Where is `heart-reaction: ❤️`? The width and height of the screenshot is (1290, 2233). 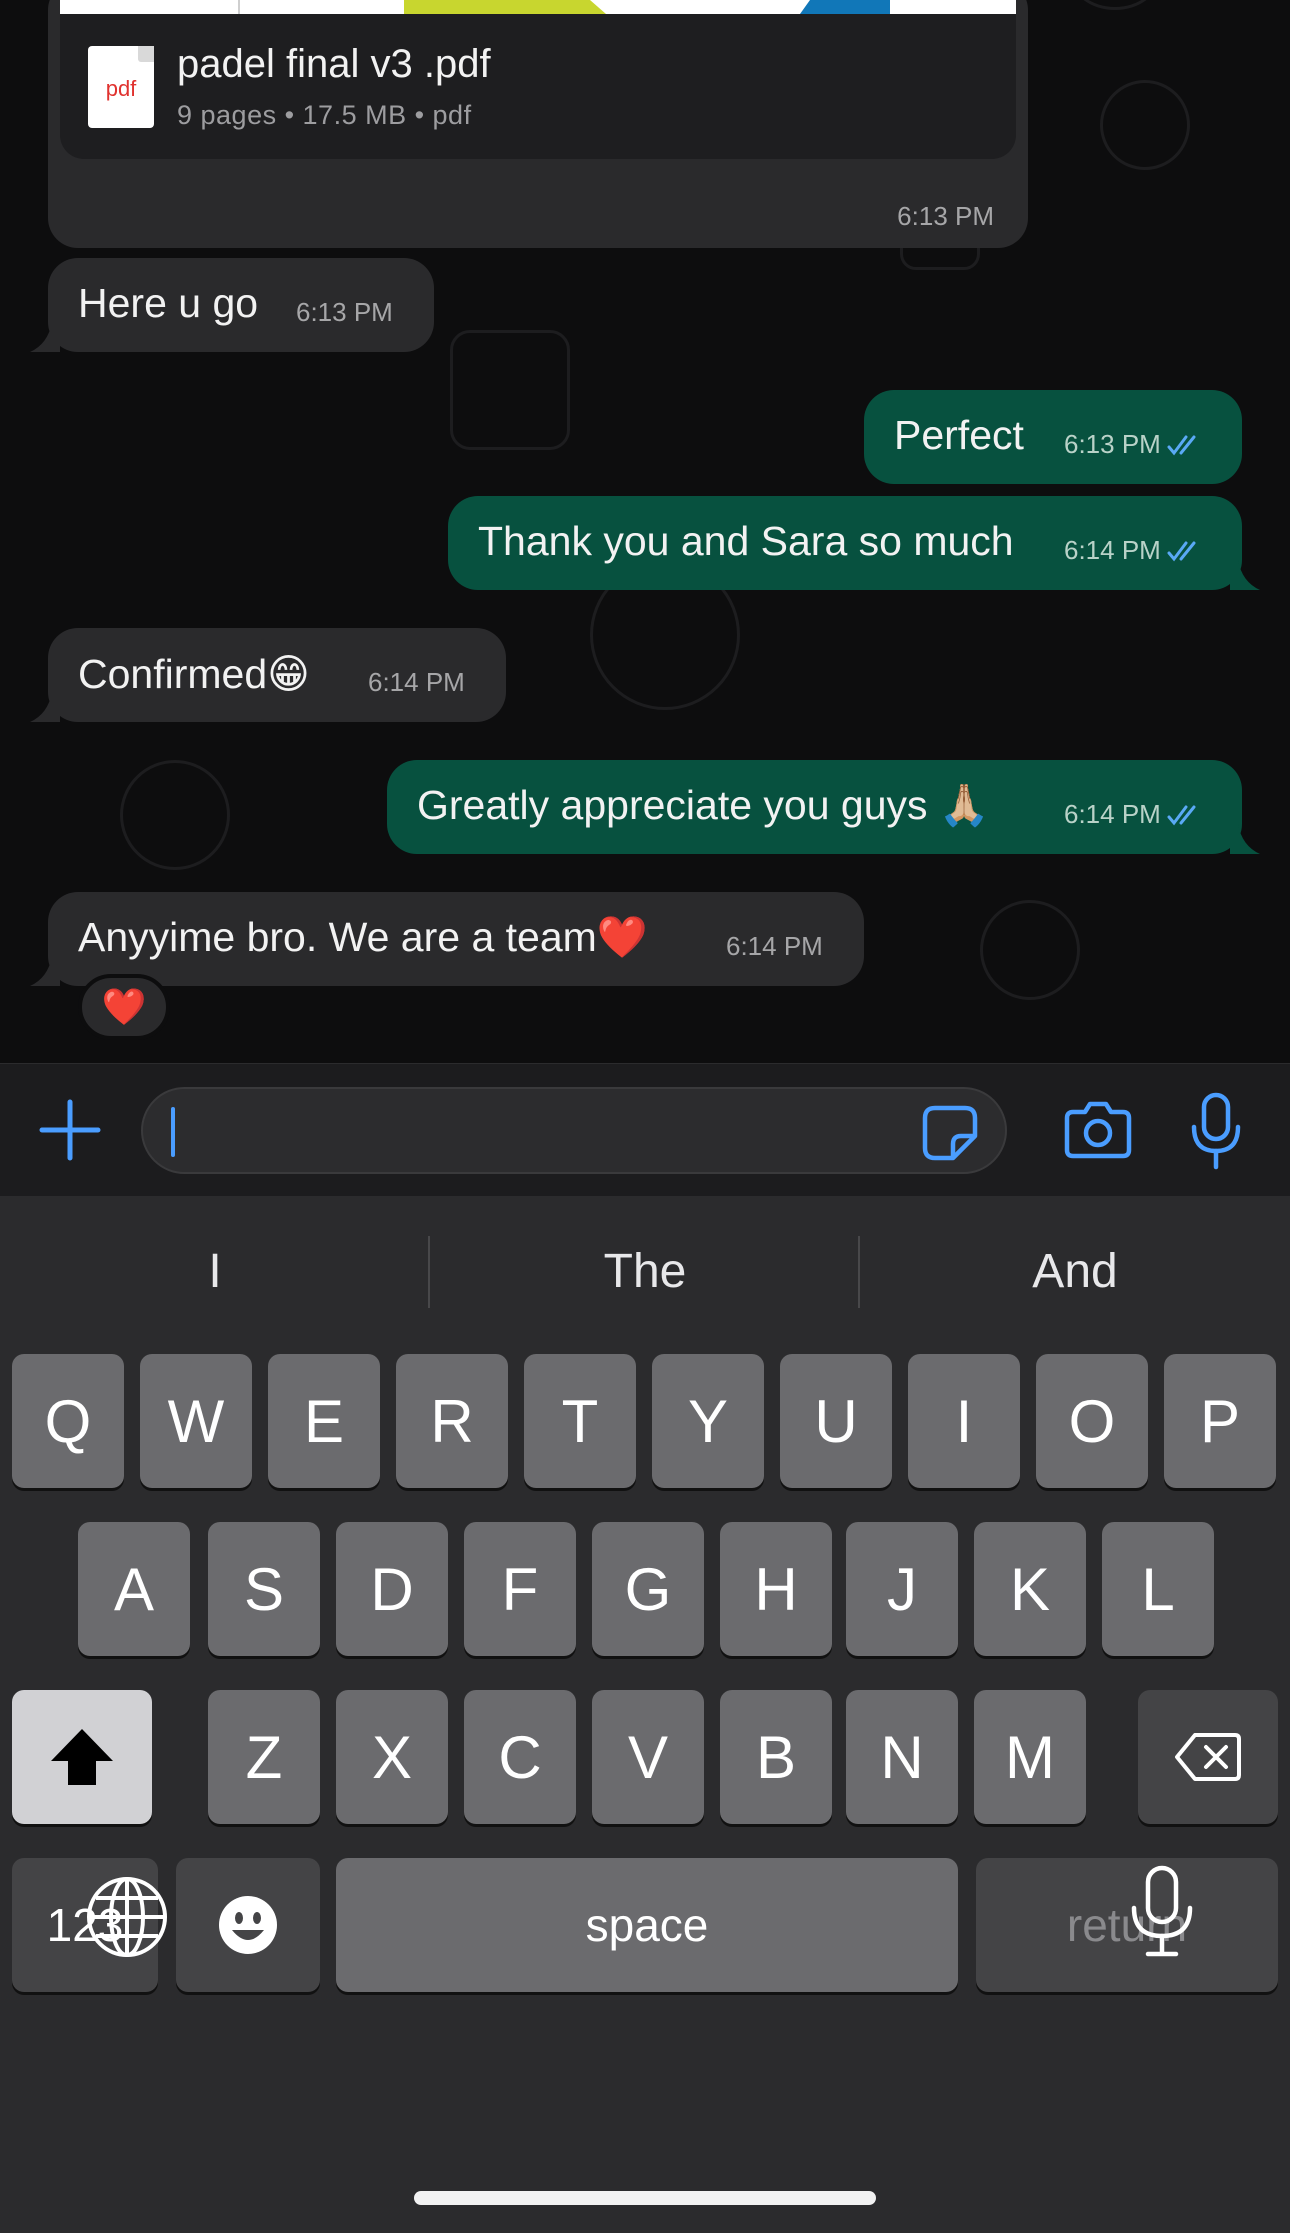 heart-reaction: ❤️ is located at coordinates (124, 1006).